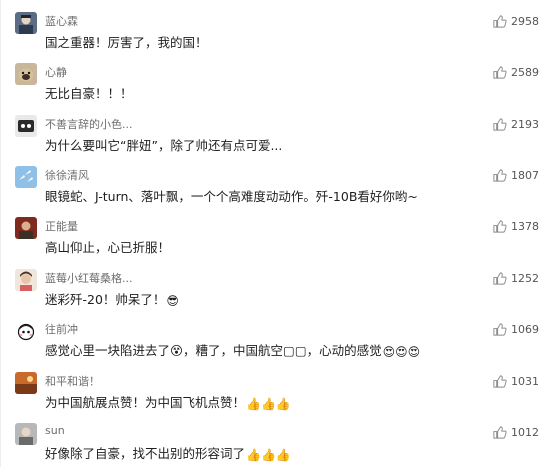 The image size is (550, 475). Describe the element at coordinates (126, 42) in the screenshot. I see `comment-text: 国之重器！厉害了，我的国！` at that location.